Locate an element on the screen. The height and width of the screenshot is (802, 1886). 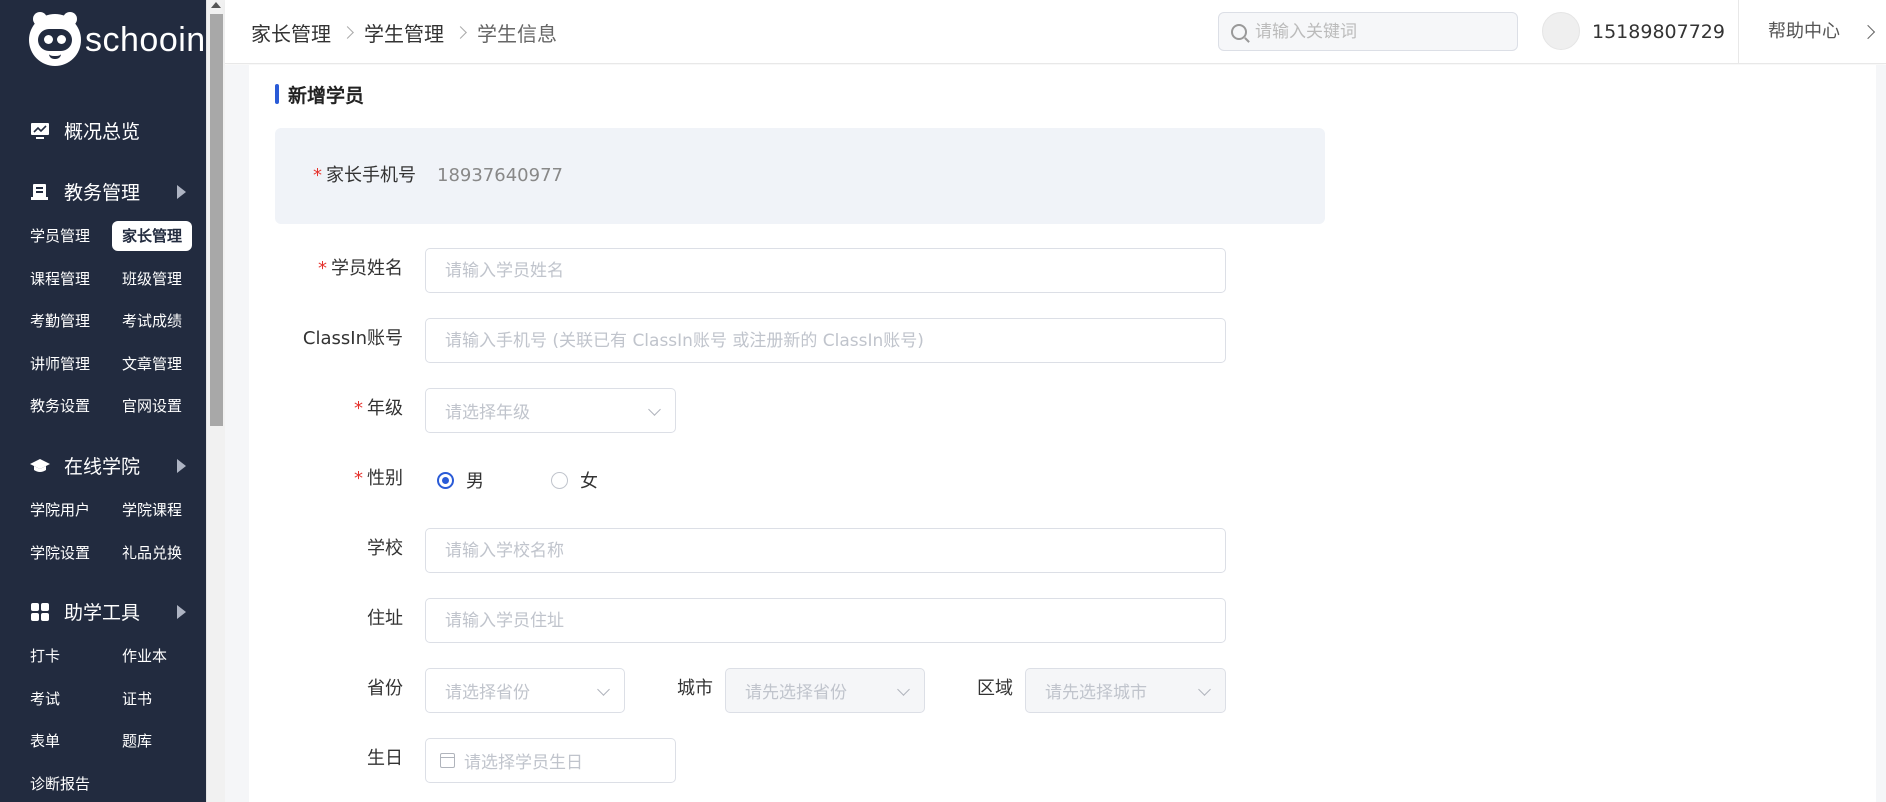
sidebar-group-label: 在线学院 is located at coordinates (102, 467).